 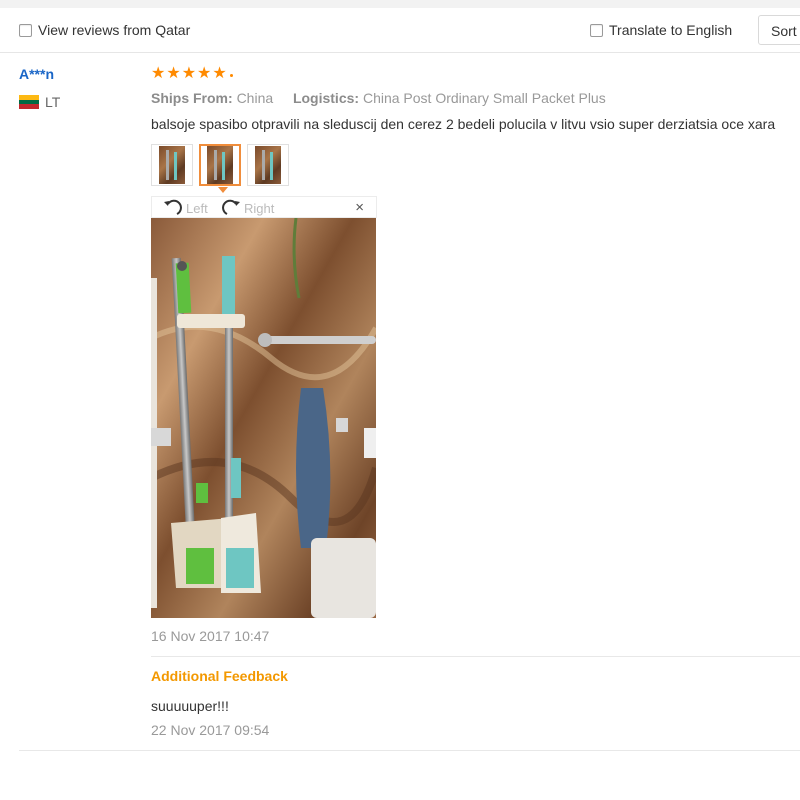 I want to click on rating-dot, so click(x=231, y=75).